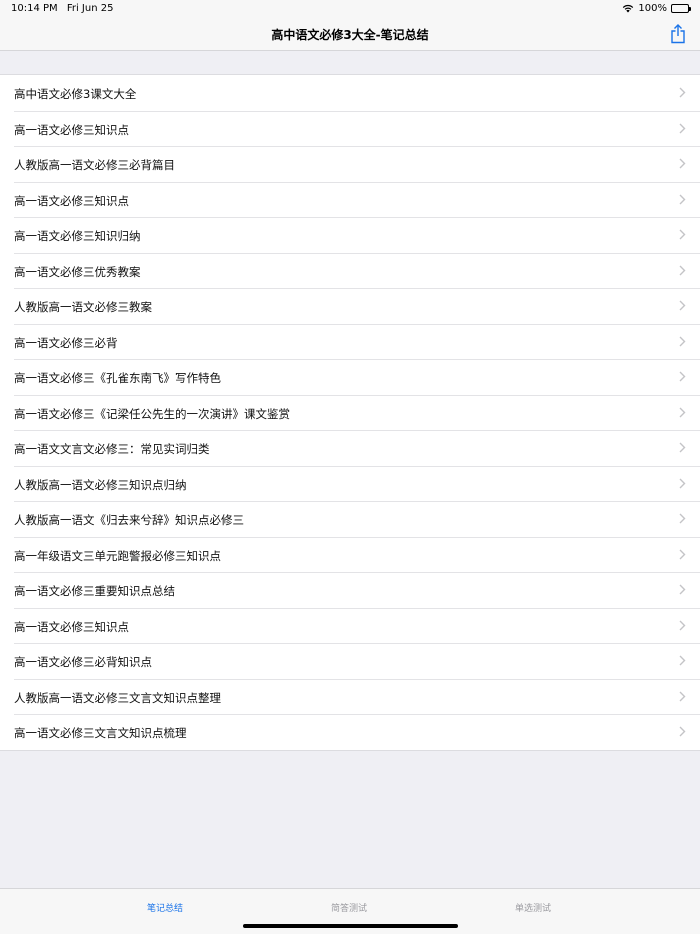 Image resolution: width=700 pixels, height=934 pixels. What do you see at coordinates (350, 306) in the screenshot?
I see `list-item: 人教版高一语文必修三教案` at bounding box center [350, 306].